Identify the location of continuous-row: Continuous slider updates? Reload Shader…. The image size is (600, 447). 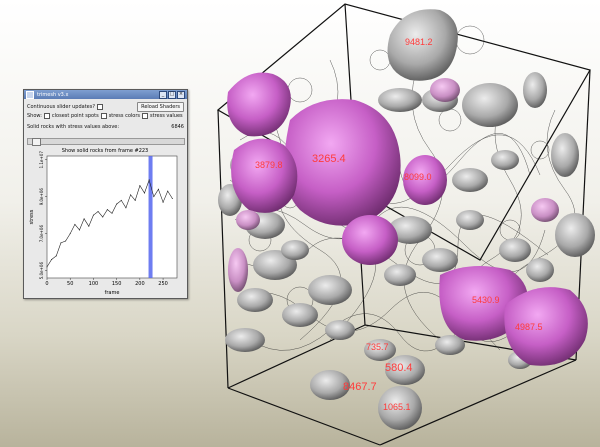
(105, 107).